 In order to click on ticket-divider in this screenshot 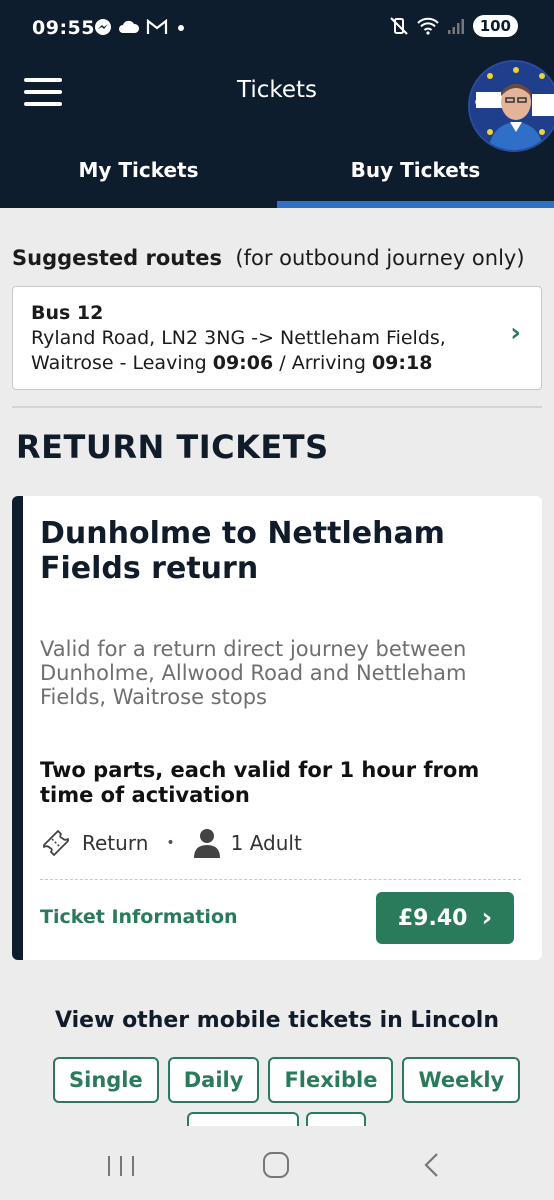, I will do `click(280, 879)`.